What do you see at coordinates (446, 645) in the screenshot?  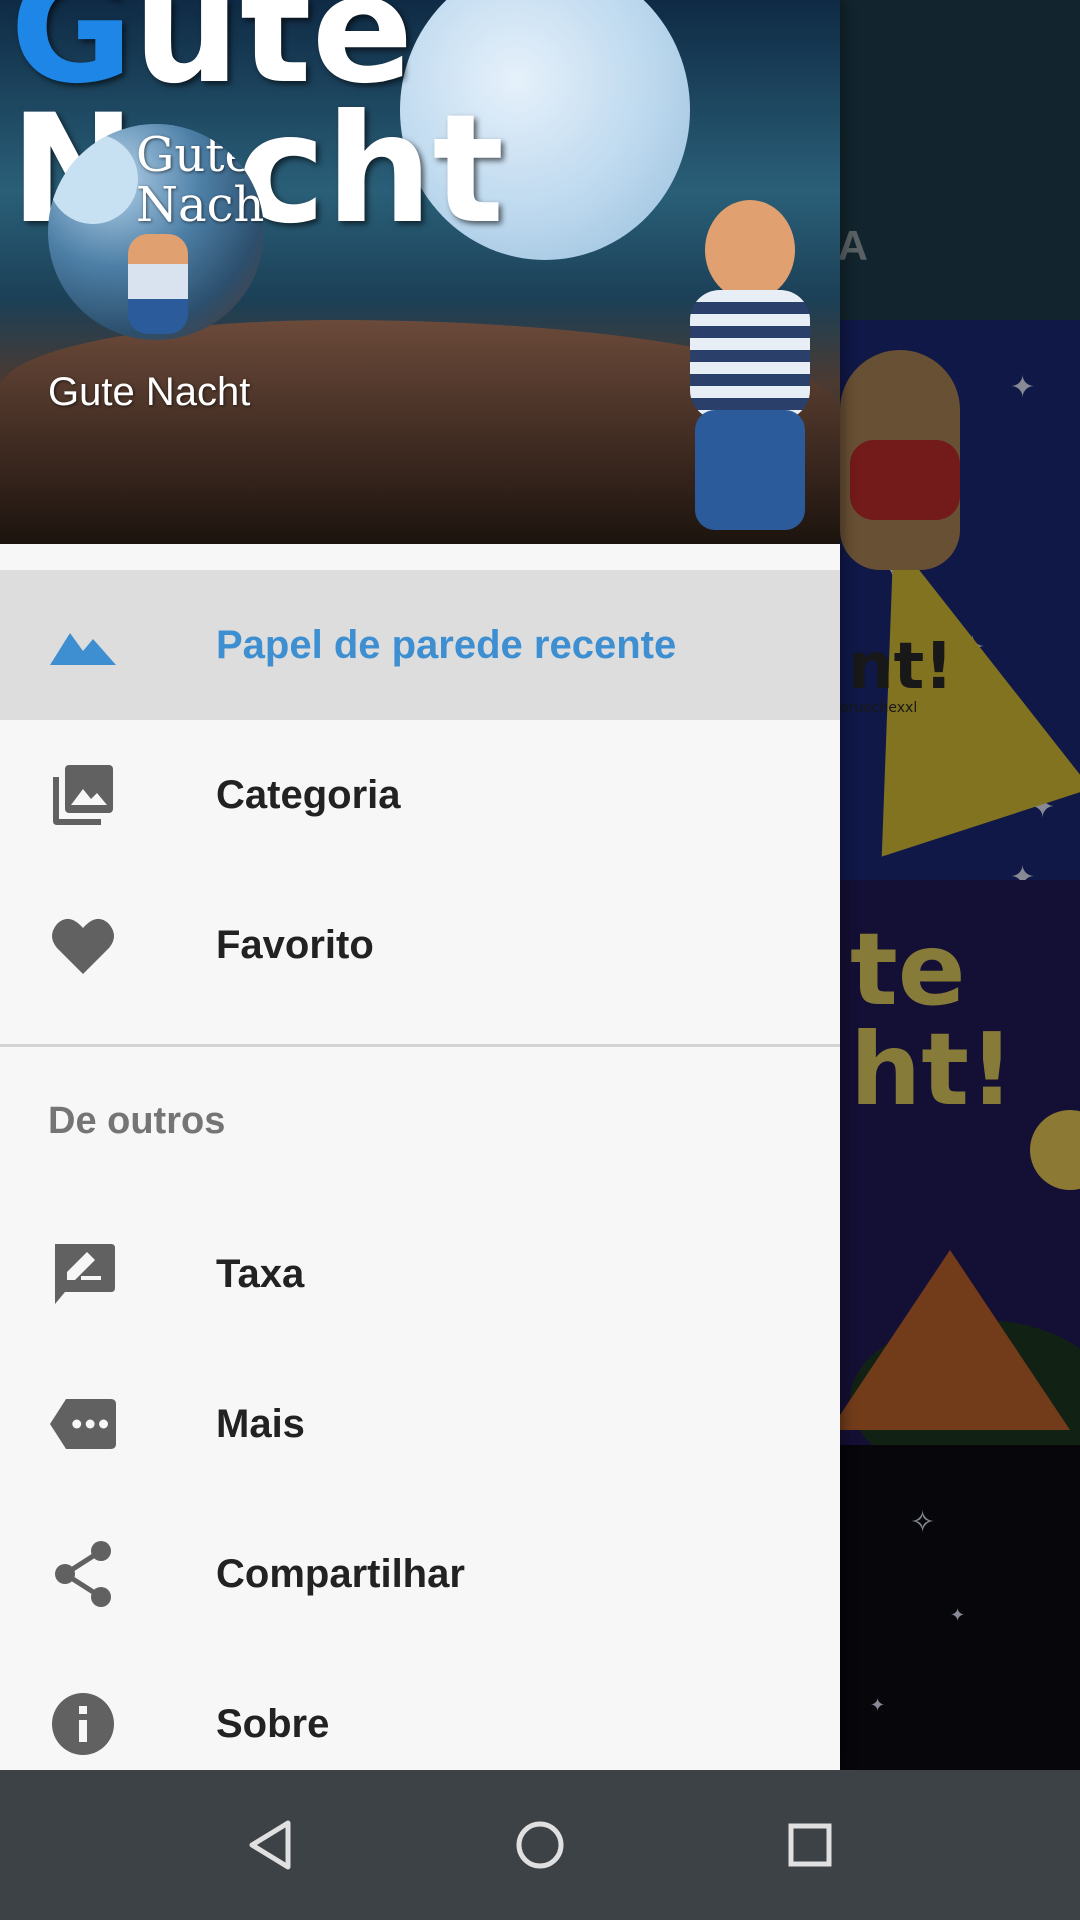 I see `menu-label: Papel de parede recente` at bounding box center [446, 645].